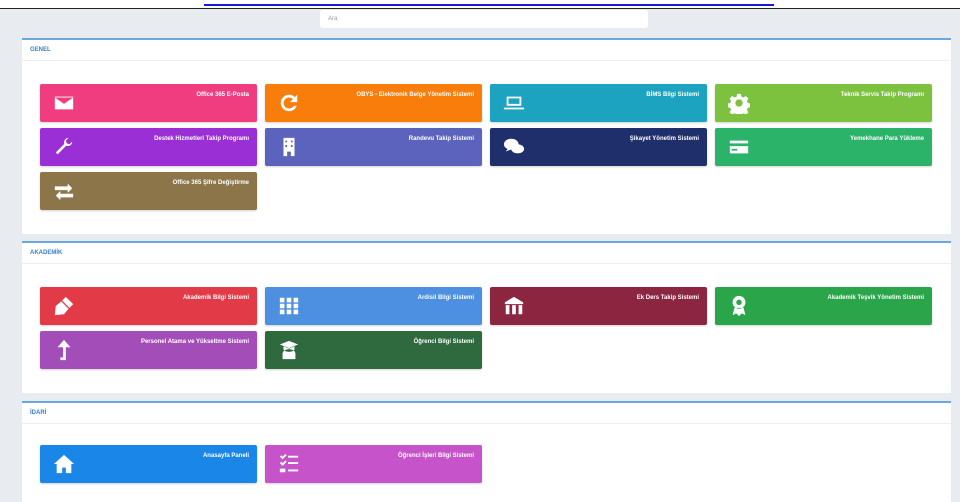 Image resolution: width=960 pixels, height=502 pixels. I want to click on section-title: İDARİ, so click(486, 413).